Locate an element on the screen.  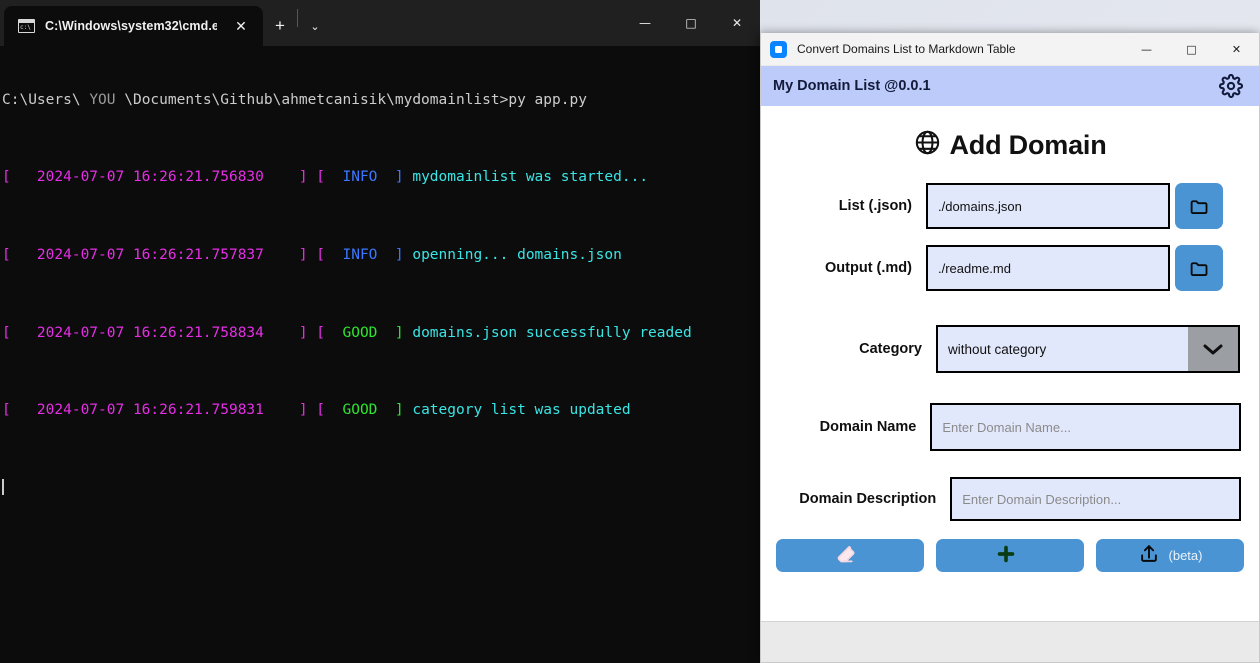
log-message: domains.json successfully readed is located at coordinates (552, 332).